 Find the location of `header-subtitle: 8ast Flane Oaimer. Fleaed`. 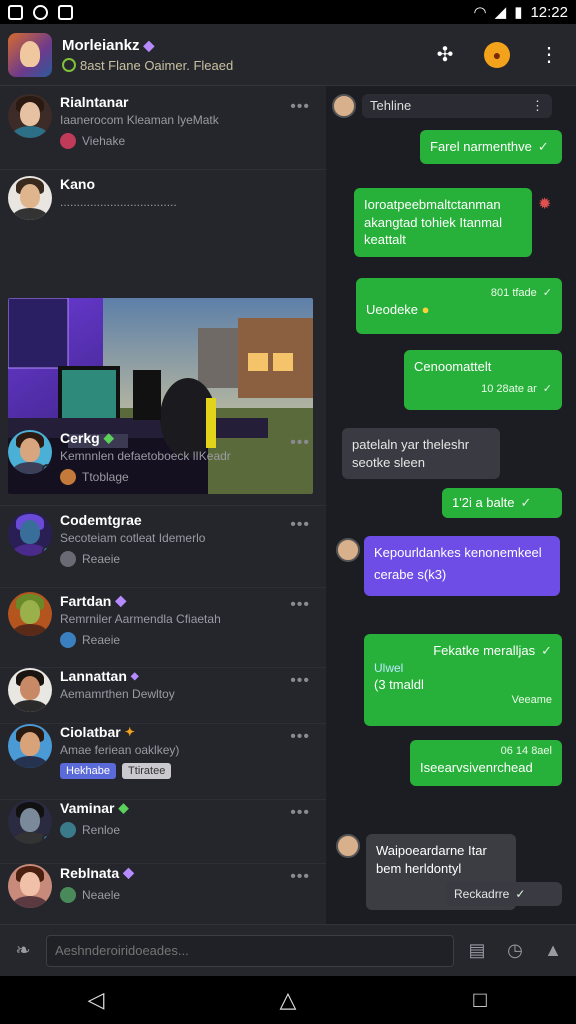

header-subtitle: 8ast Flane Oaimer. Fleaed is located at coordinates (157, 65).